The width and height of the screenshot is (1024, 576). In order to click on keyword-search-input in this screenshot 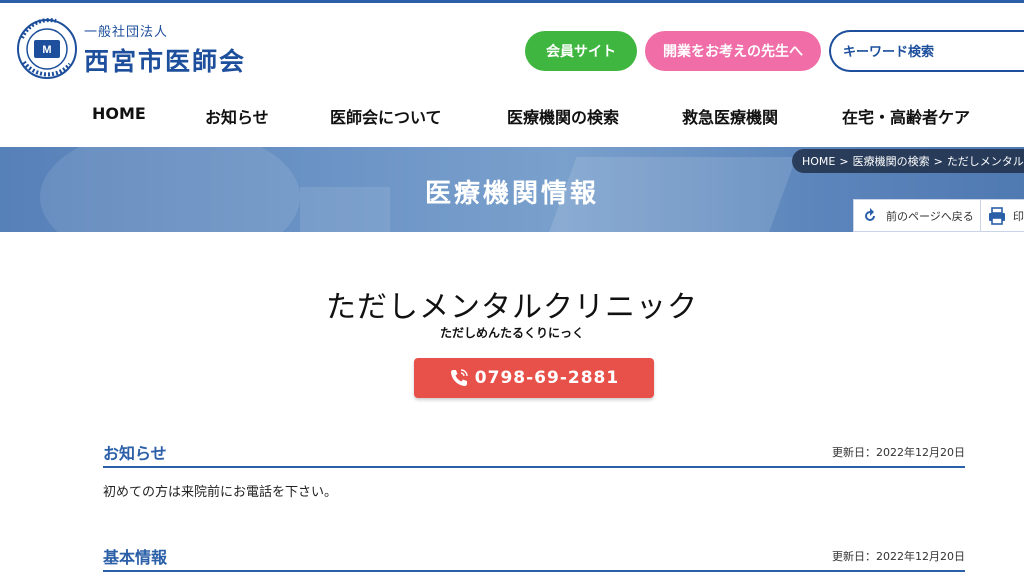, I will do `click(926, 51)`.